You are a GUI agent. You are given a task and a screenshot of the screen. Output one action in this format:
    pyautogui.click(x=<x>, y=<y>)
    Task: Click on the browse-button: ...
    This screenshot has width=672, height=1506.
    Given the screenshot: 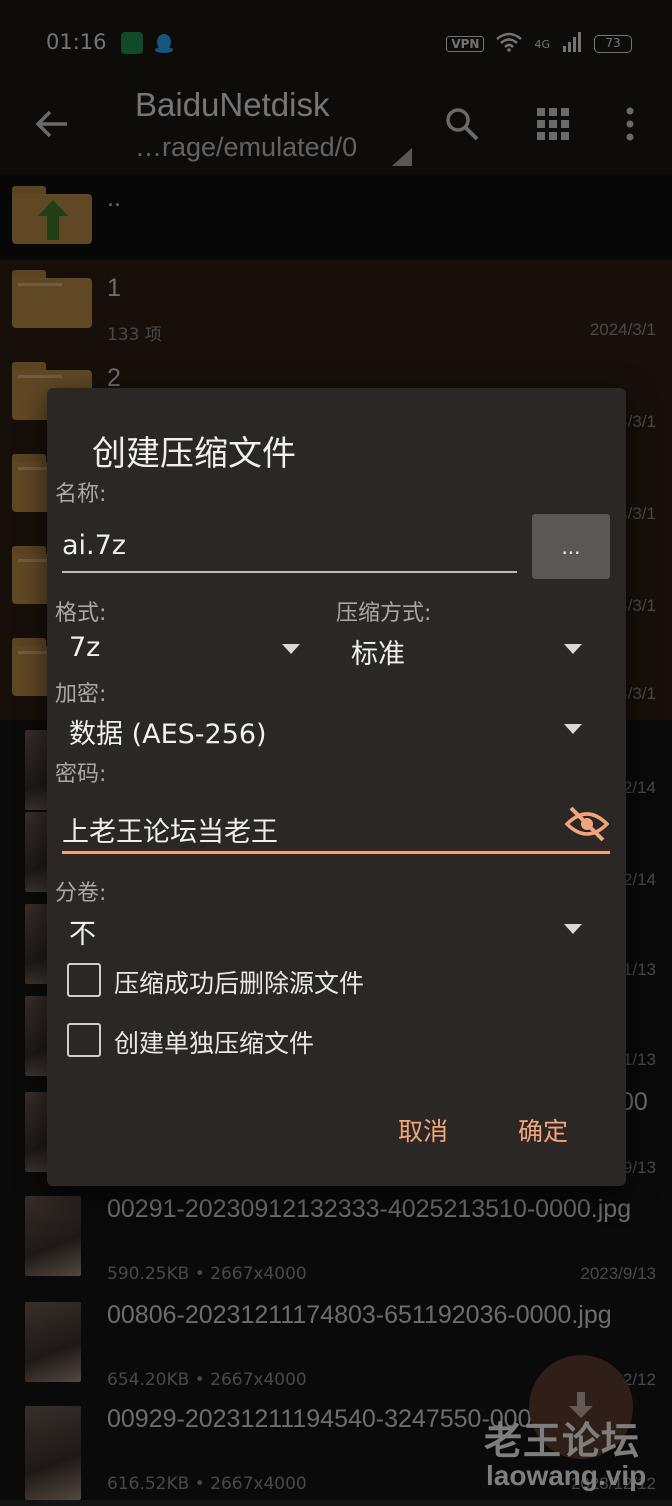 What is the action you would take?
    pyautogui.click(x=571, y=546)
    